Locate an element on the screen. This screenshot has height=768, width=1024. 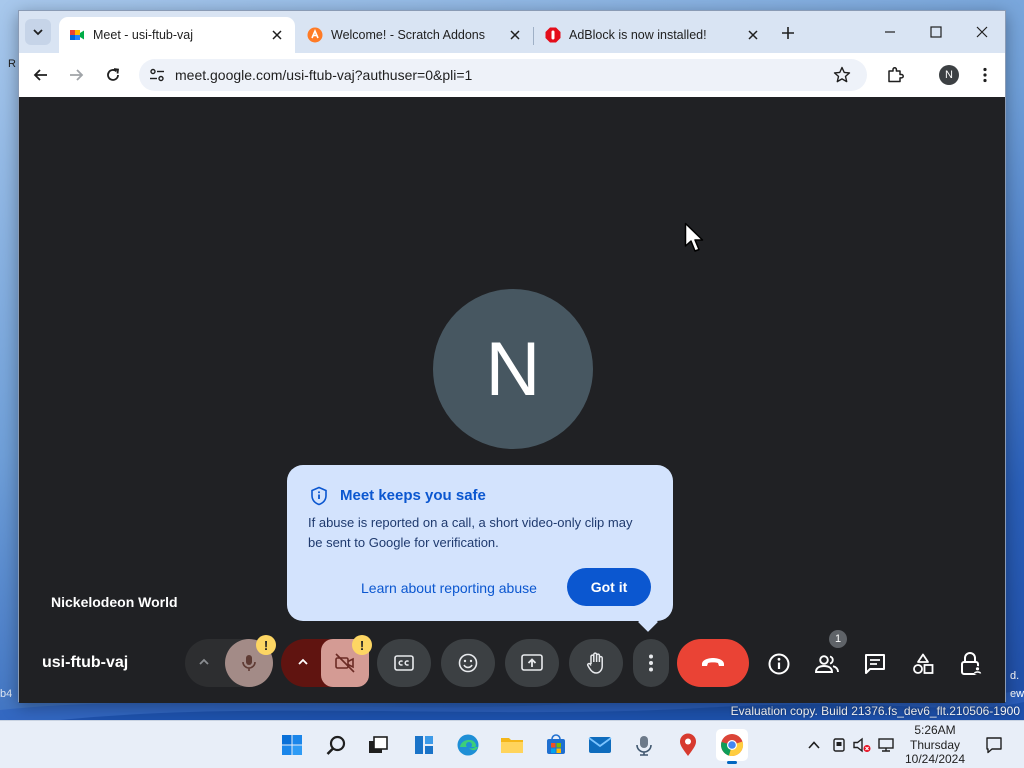
reactions-button is located at coordinates (468, 663).